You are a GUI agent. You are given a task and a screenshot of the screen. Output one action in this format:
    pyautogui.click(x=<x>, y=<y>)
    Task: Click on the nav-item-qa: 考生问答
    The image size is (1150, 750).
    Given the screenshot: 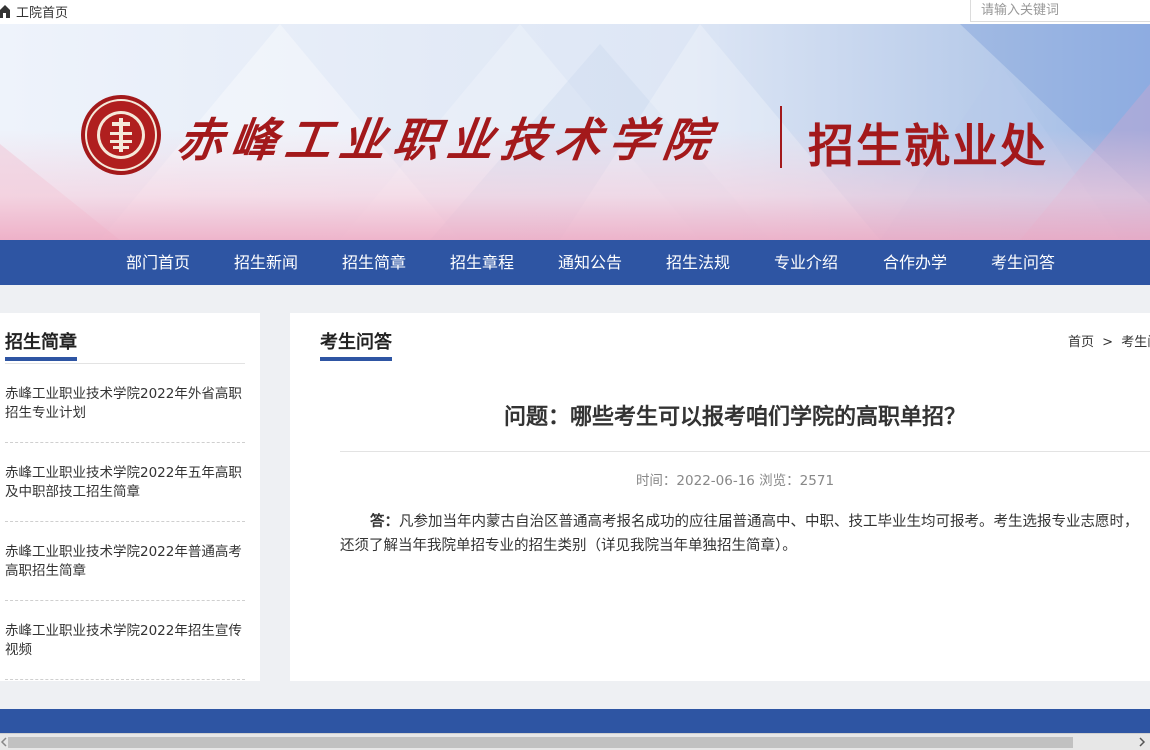 What is the action you would take?
    pyautogui.click(x=1023, y=262)
    